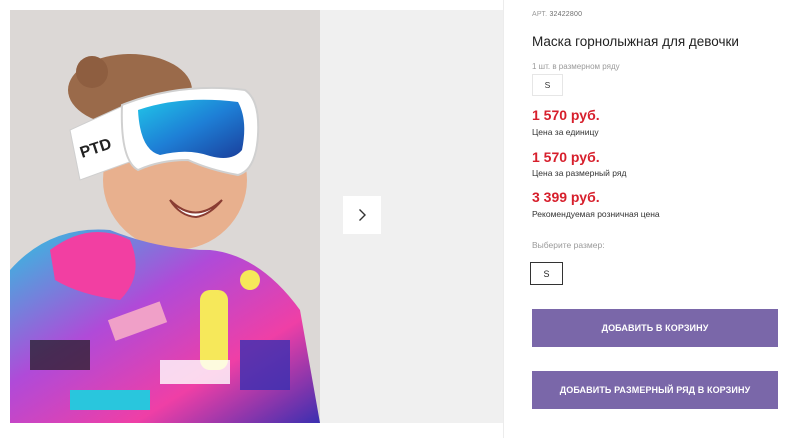 This screenshot has height=438, width=800. I want to click on article-number: АРТ. 32422800, so click(557, 14).